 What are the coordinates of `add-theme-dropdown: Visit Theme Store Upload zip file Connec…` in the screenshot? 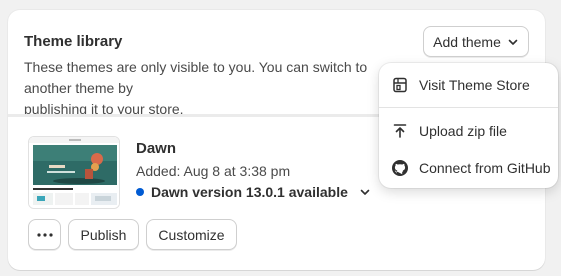 It's located at (468, 125).